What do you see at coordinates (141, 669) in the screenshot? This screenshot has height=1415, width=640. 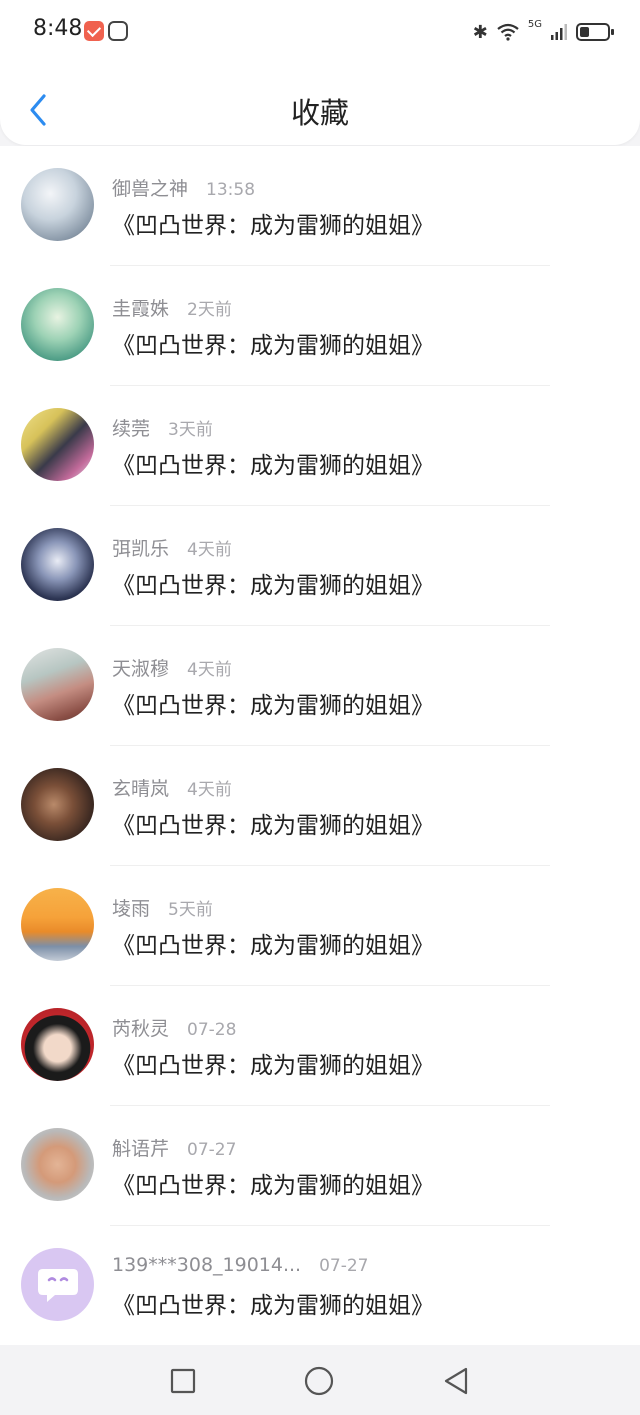 I see `user-name: 天淑穆` at bounding box center [141, 669].